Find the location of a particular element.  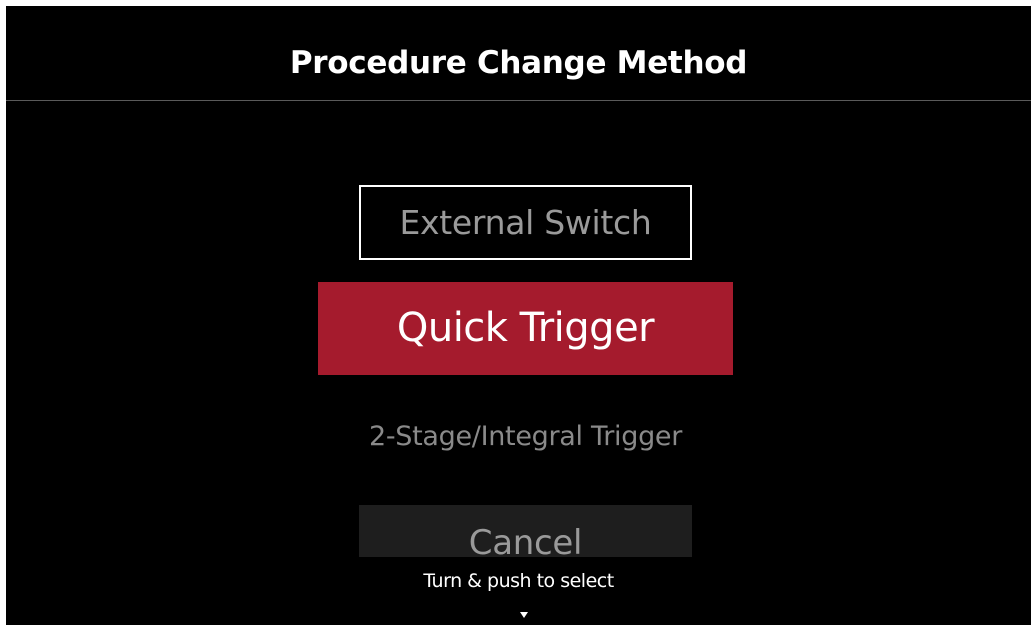

footer-hint: Turn & push to select is located at coordinates (518, 581).